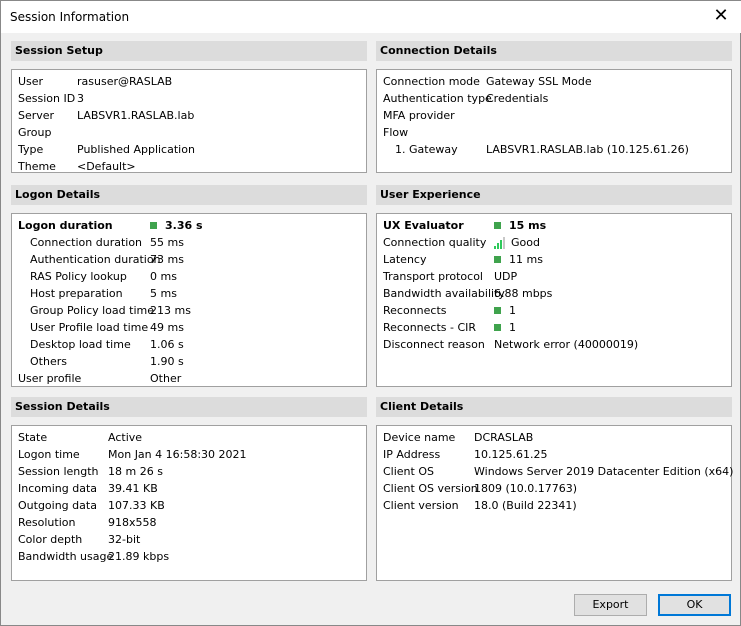 The height and width of the screenshot is (626, 741). I want to click on row-value-cell: 918x558, so click(132, 522).